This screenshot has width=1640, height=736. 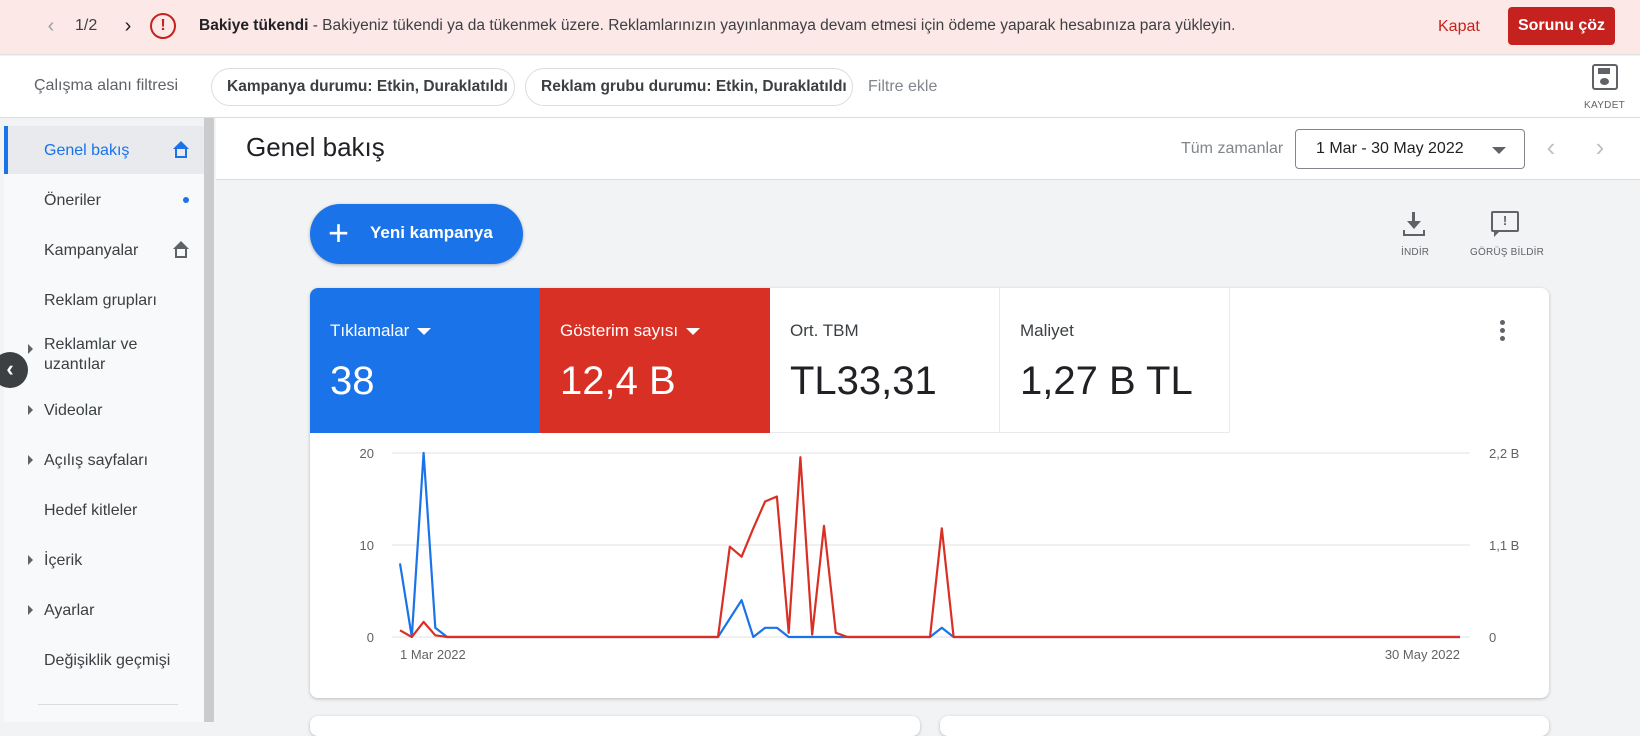 I want to click on campaign-status-chip: Kampanya durumu: Etkin, Duraklatıldı, so click(x=363, y=87).